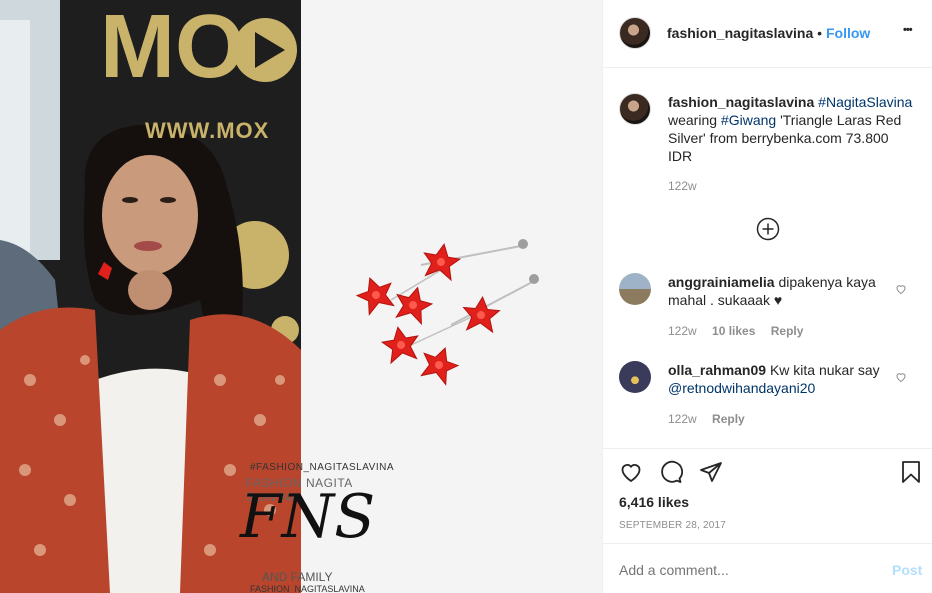 The width and height of the screenshot is (932, 593). Describe the element at coordinates (741, 388) in the screenshot. I see `mention-link: @retnodwihandayani20` at that location.